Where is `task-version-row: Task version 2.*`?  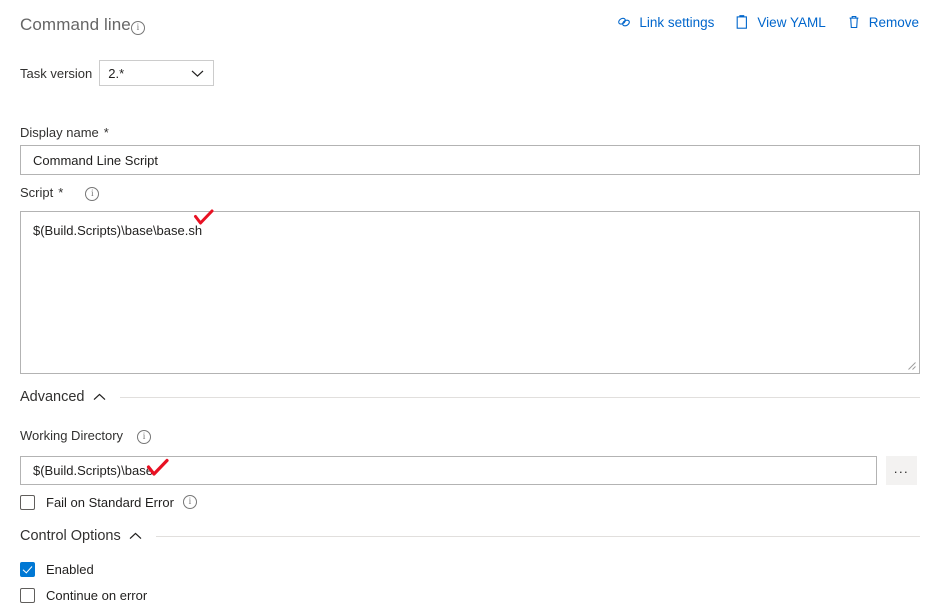
task-version-row: Task version 2.* is located at coordinates (117, 73).